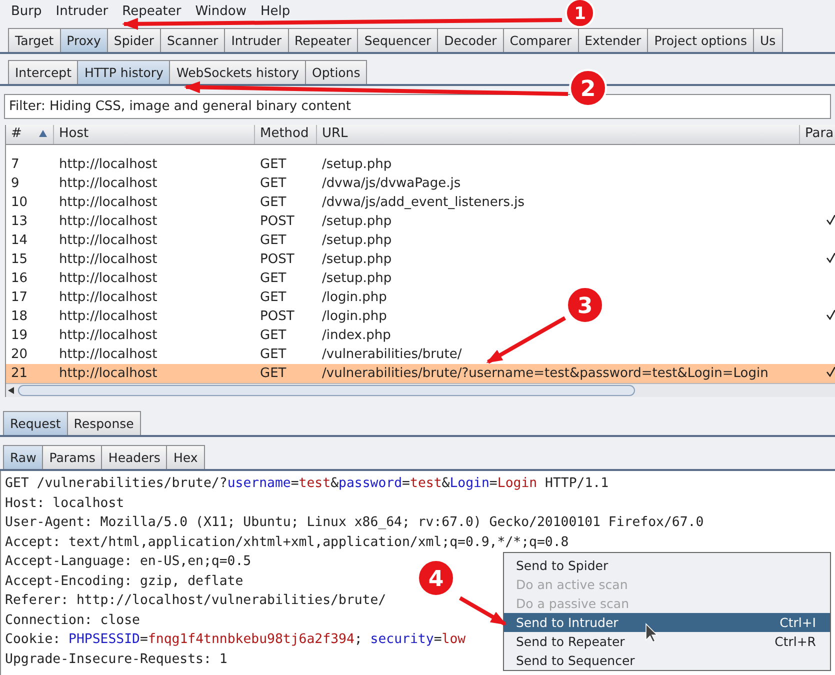 The width and height of the screenshot is (835, 675). I want to click on tab: HTTP history, so click(123, 72).